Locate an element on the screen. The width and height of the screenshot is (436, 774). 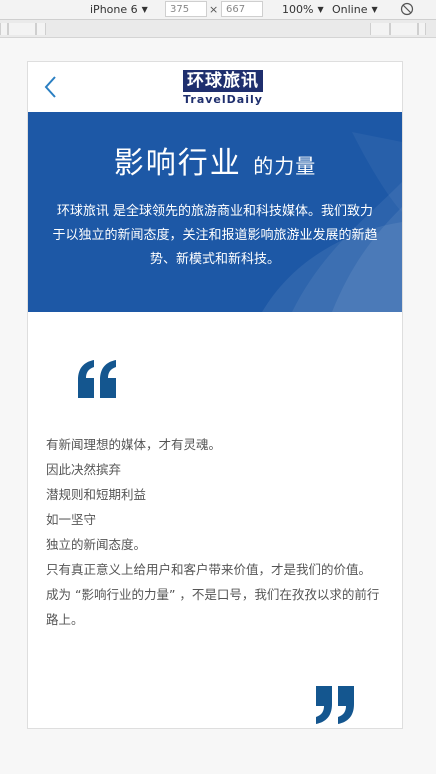
zoom-selector: 100% ▼ is located at coordinates (303, 9).